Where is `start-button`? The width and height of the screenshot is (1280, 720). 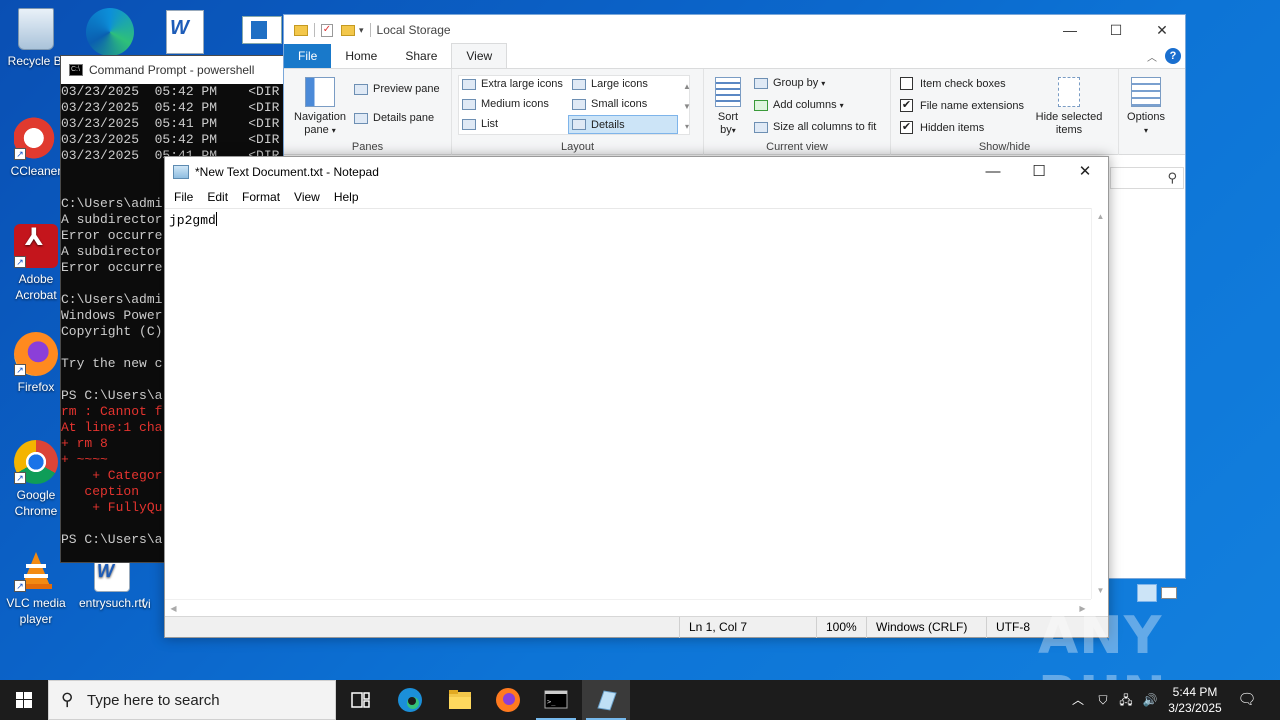
start-button is located at coordinates (24, 700).